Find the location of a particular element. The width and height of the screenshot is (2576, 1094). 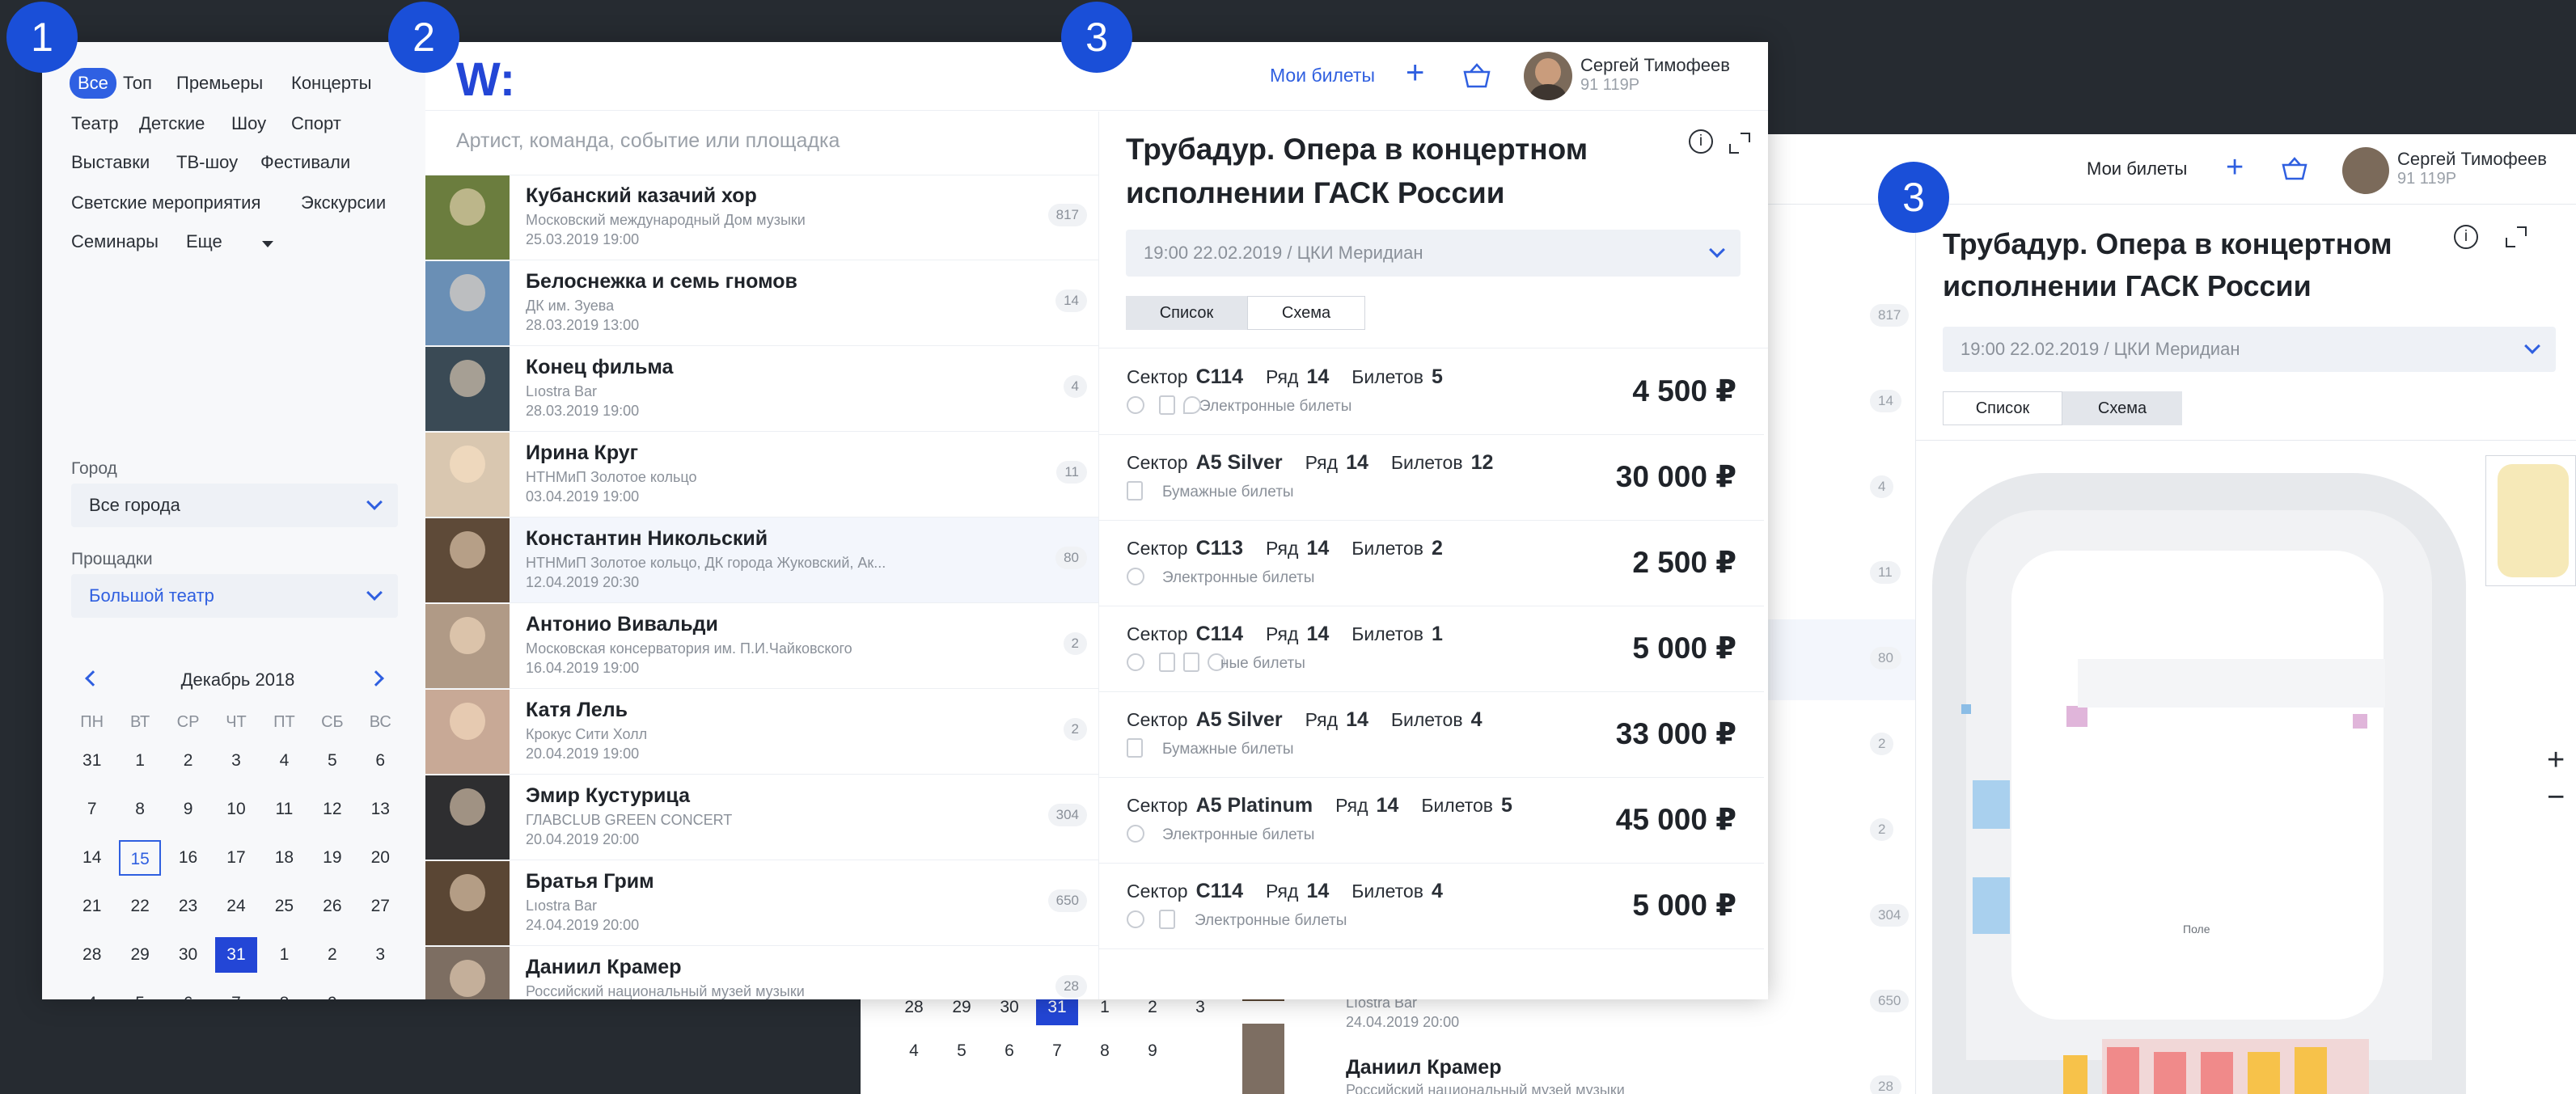

calendar-day: 23 is located at coordinates (188, 906).